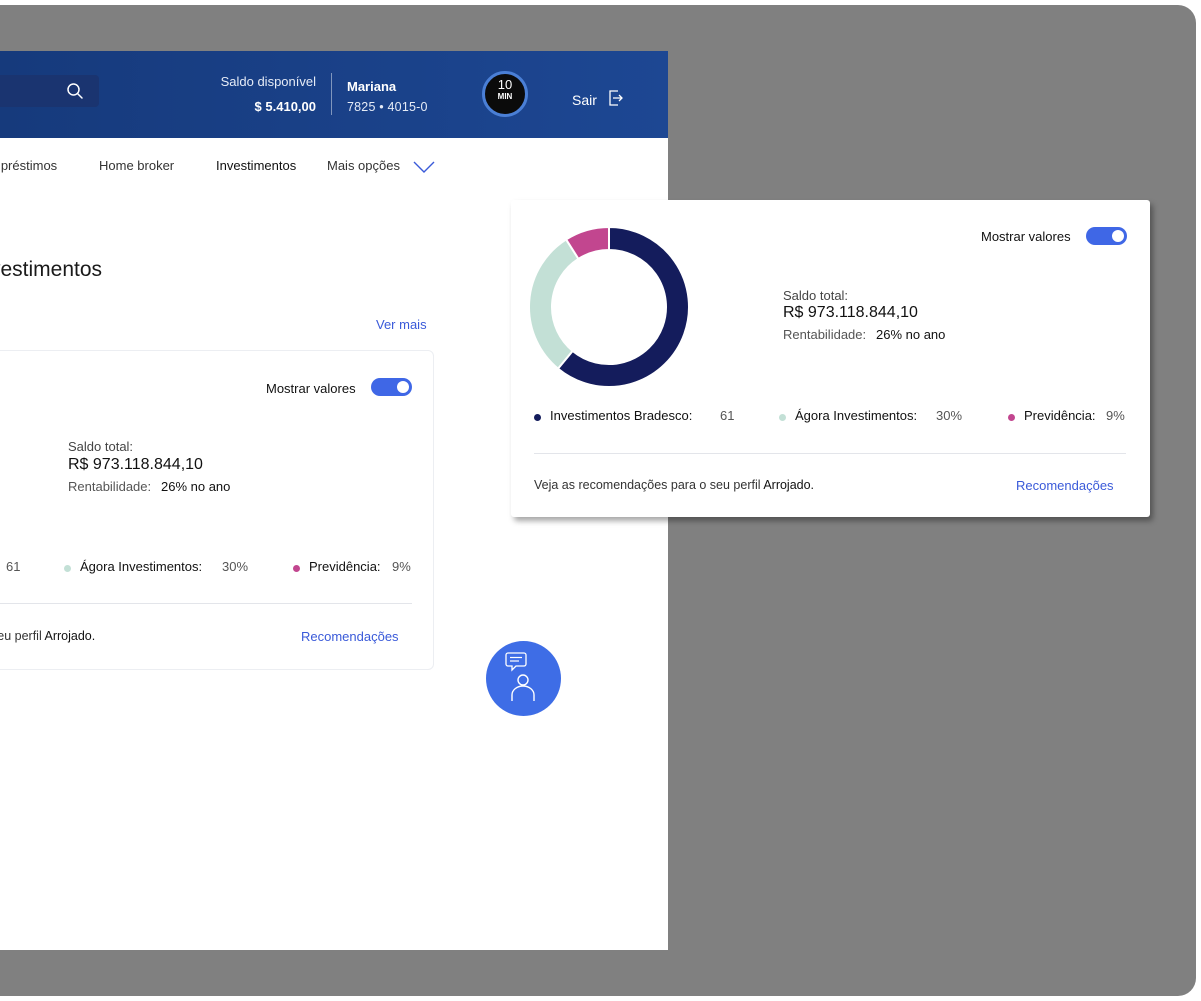 Image resolution: width=1201 pixels, height=1001 pixels. What do you see at coordinates (387, 107) in the screenshot?
I see `user-account: 7825 • 4015-0` at bounding box center [387, 107].